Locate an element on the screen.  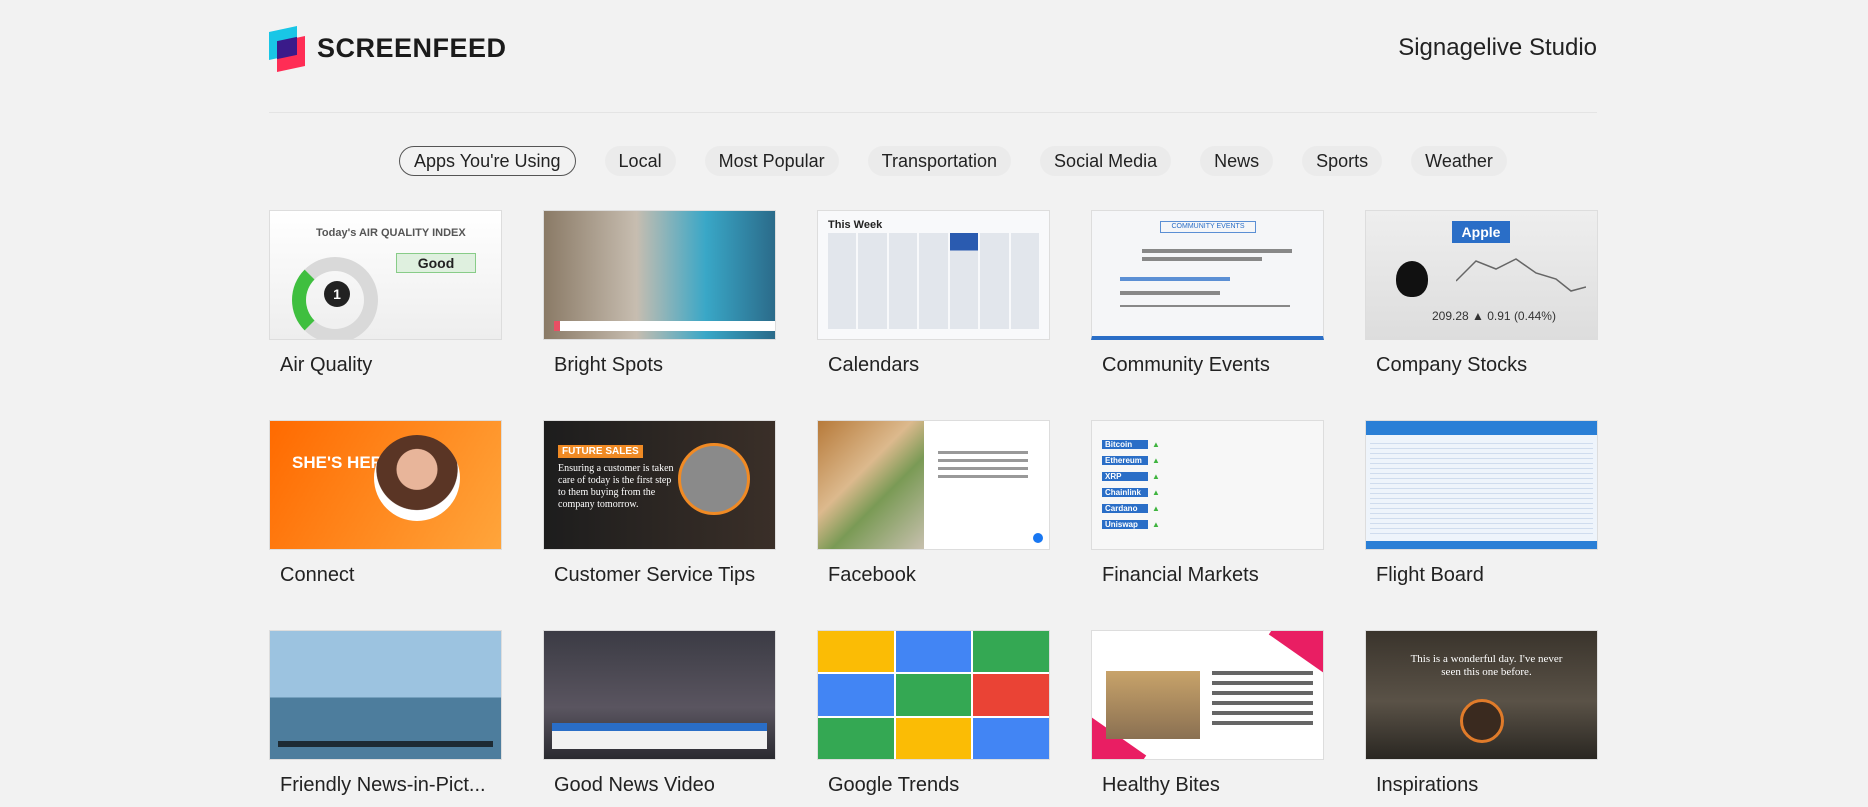
app-label: Calendars is located at coordinates (933, 365).